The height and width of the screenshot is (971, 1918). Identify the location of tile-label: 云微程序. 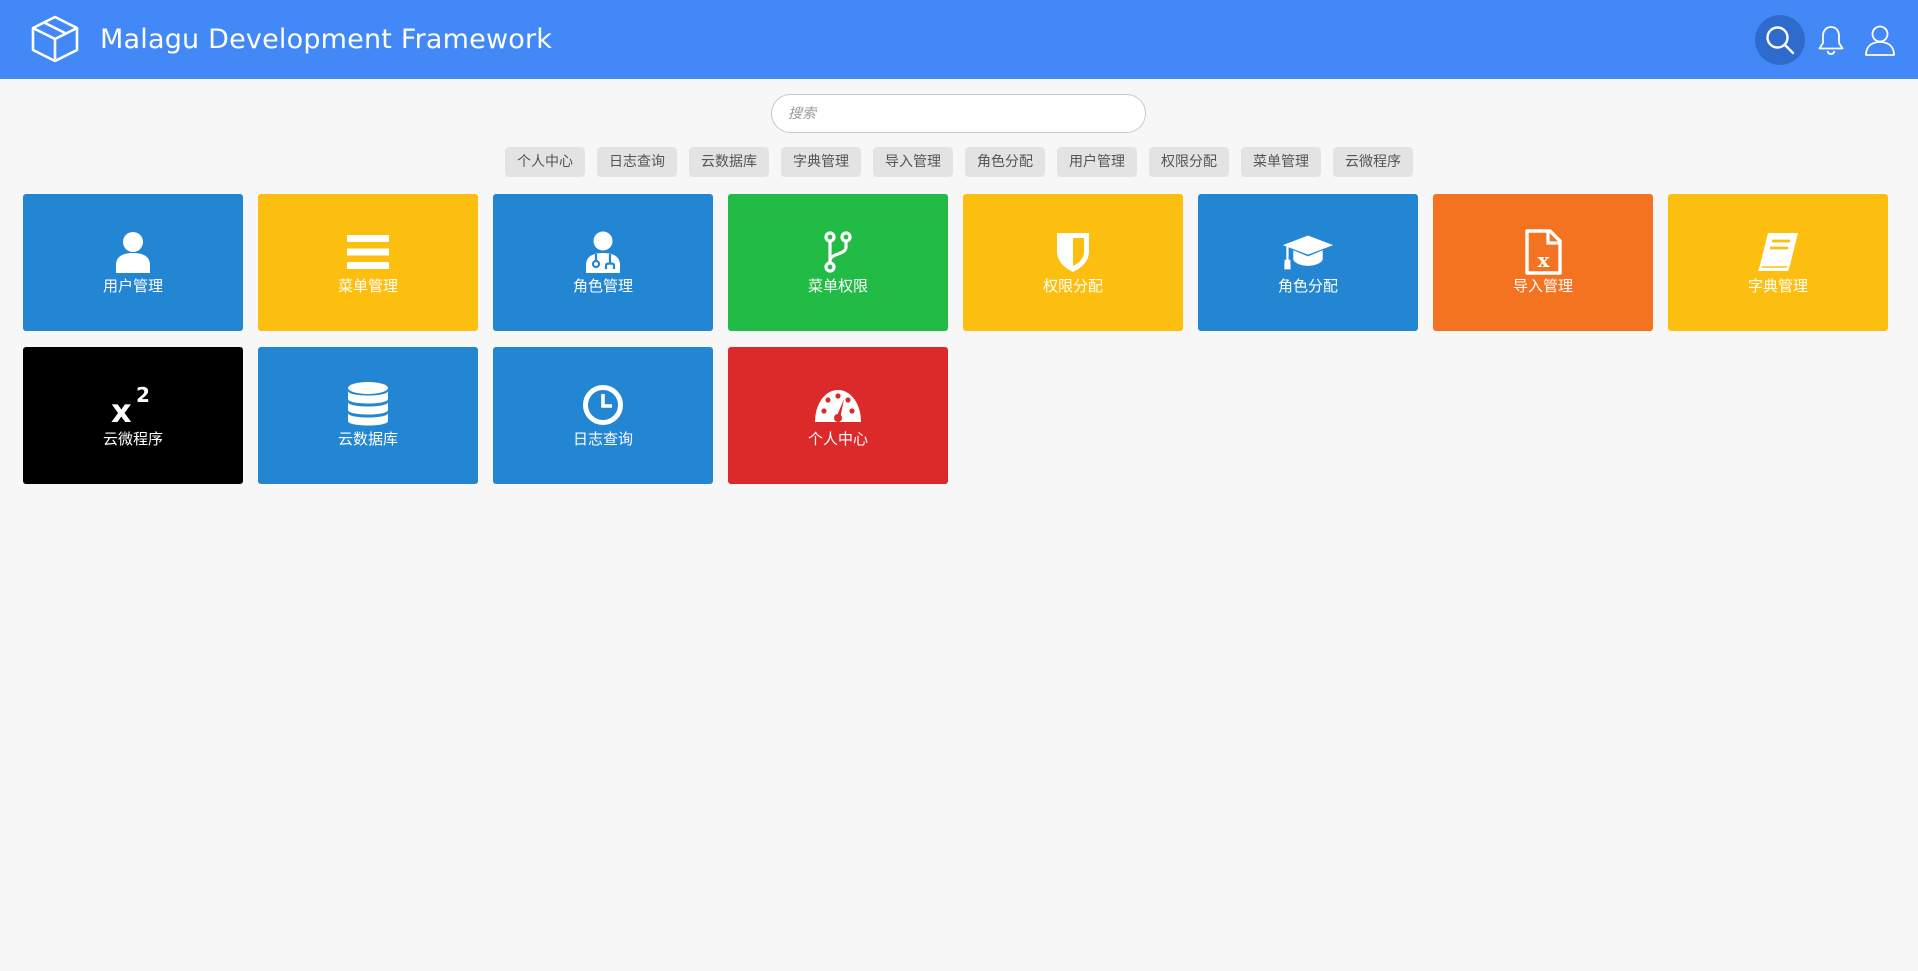
(132, 439).